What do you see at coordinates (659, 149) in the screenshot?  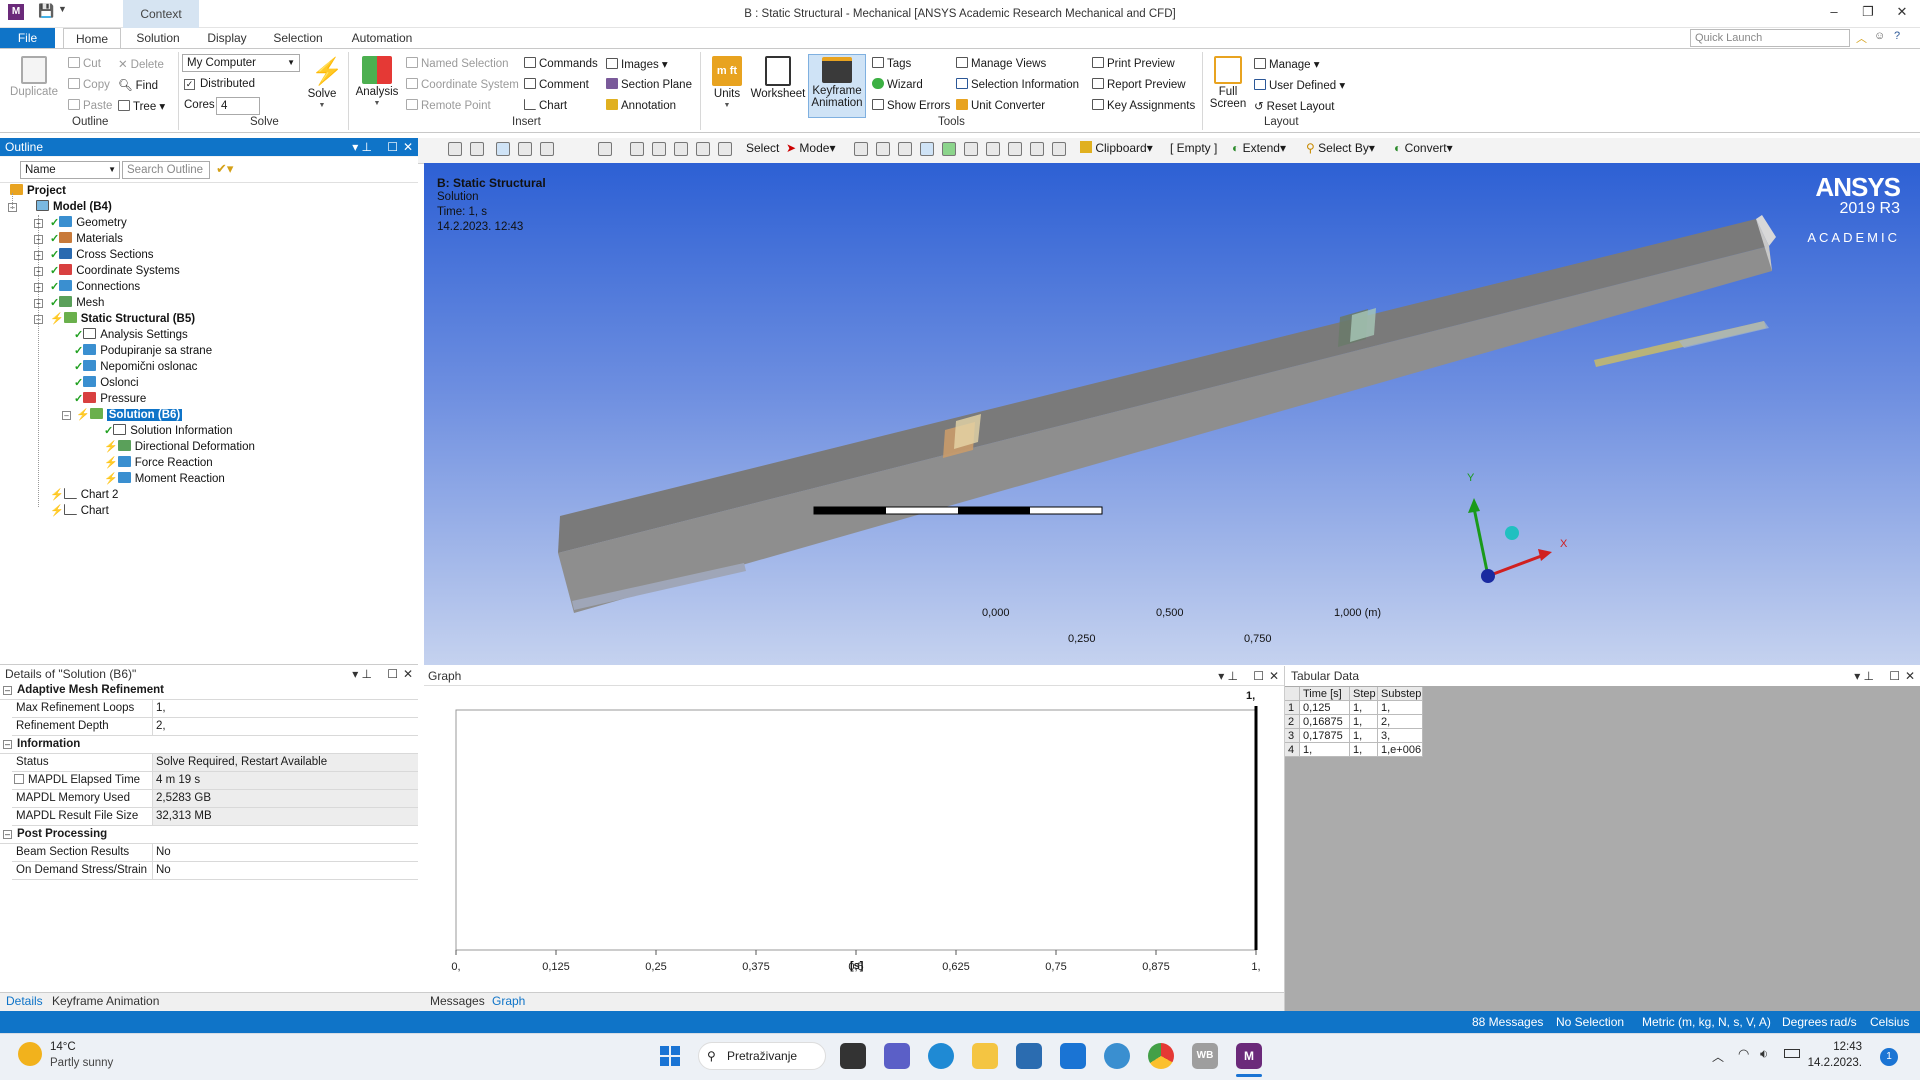 I see `zoom-icon` at bounding box center [659, 149].